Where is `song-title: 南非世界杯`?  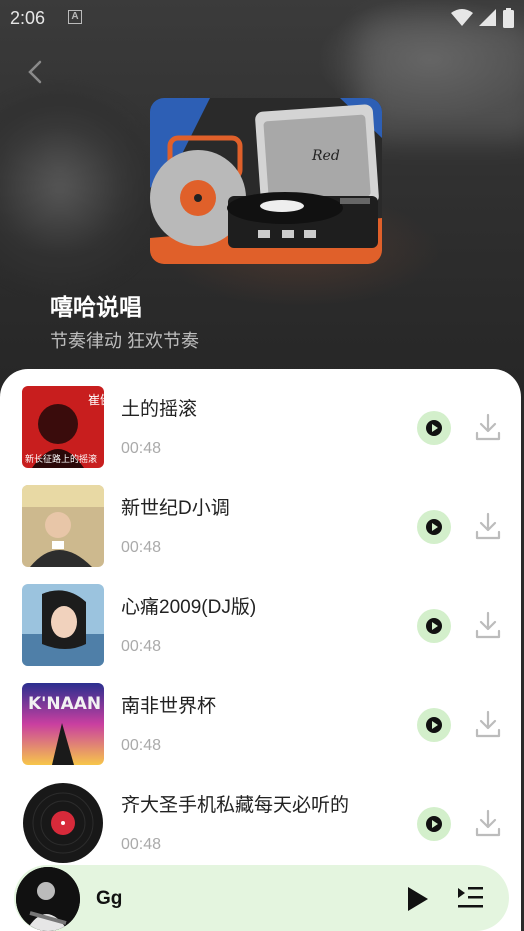 song-title: 南非世界杯 is located at coordinates (169, 706).